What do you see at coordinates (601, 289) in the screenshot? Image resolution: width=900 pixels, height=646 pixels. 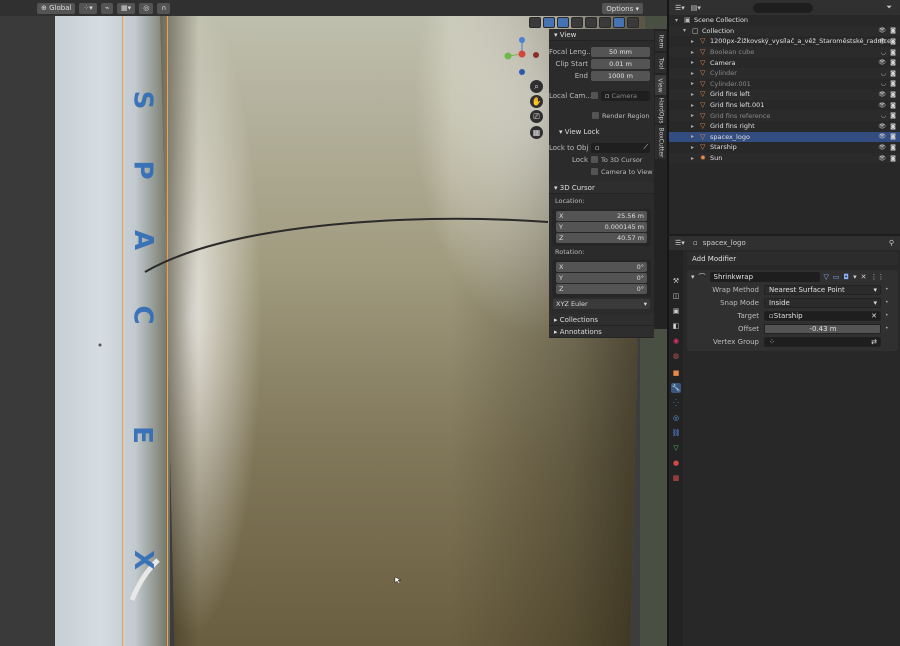 I see `cursor-rotation-z: Z 0°` at bounding box center [601, 289].